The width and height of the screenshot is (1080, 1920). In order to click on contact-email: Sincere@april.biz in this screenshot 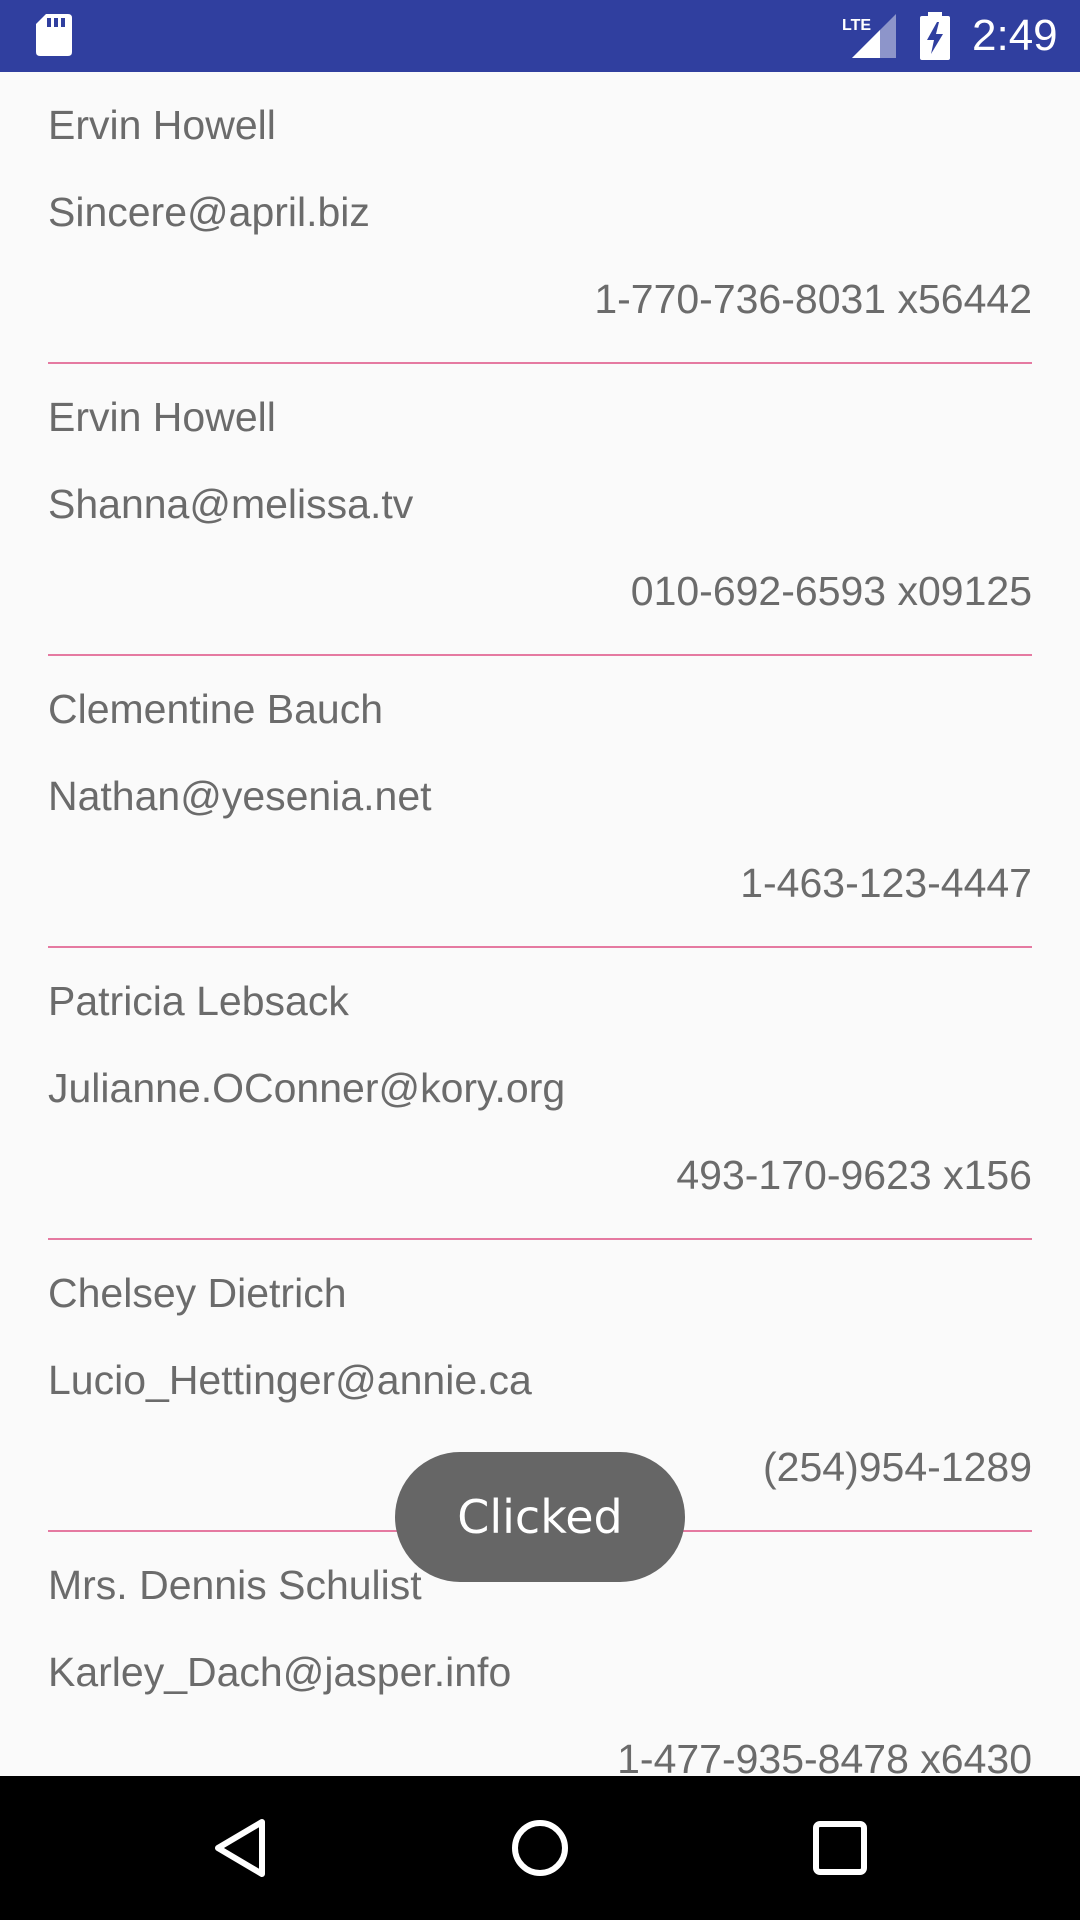, I will do `click(209, 212)`.